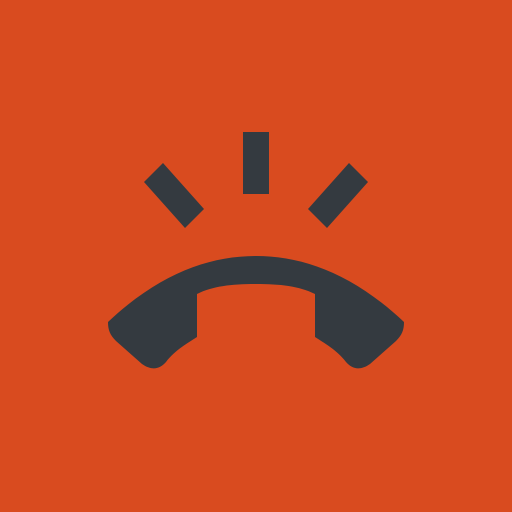 This screenshot has height=512, width=512. What do you see at coordinates (256, 163) in the screenshot?
I see `ring-line-center` at bounding box center [256, 163].